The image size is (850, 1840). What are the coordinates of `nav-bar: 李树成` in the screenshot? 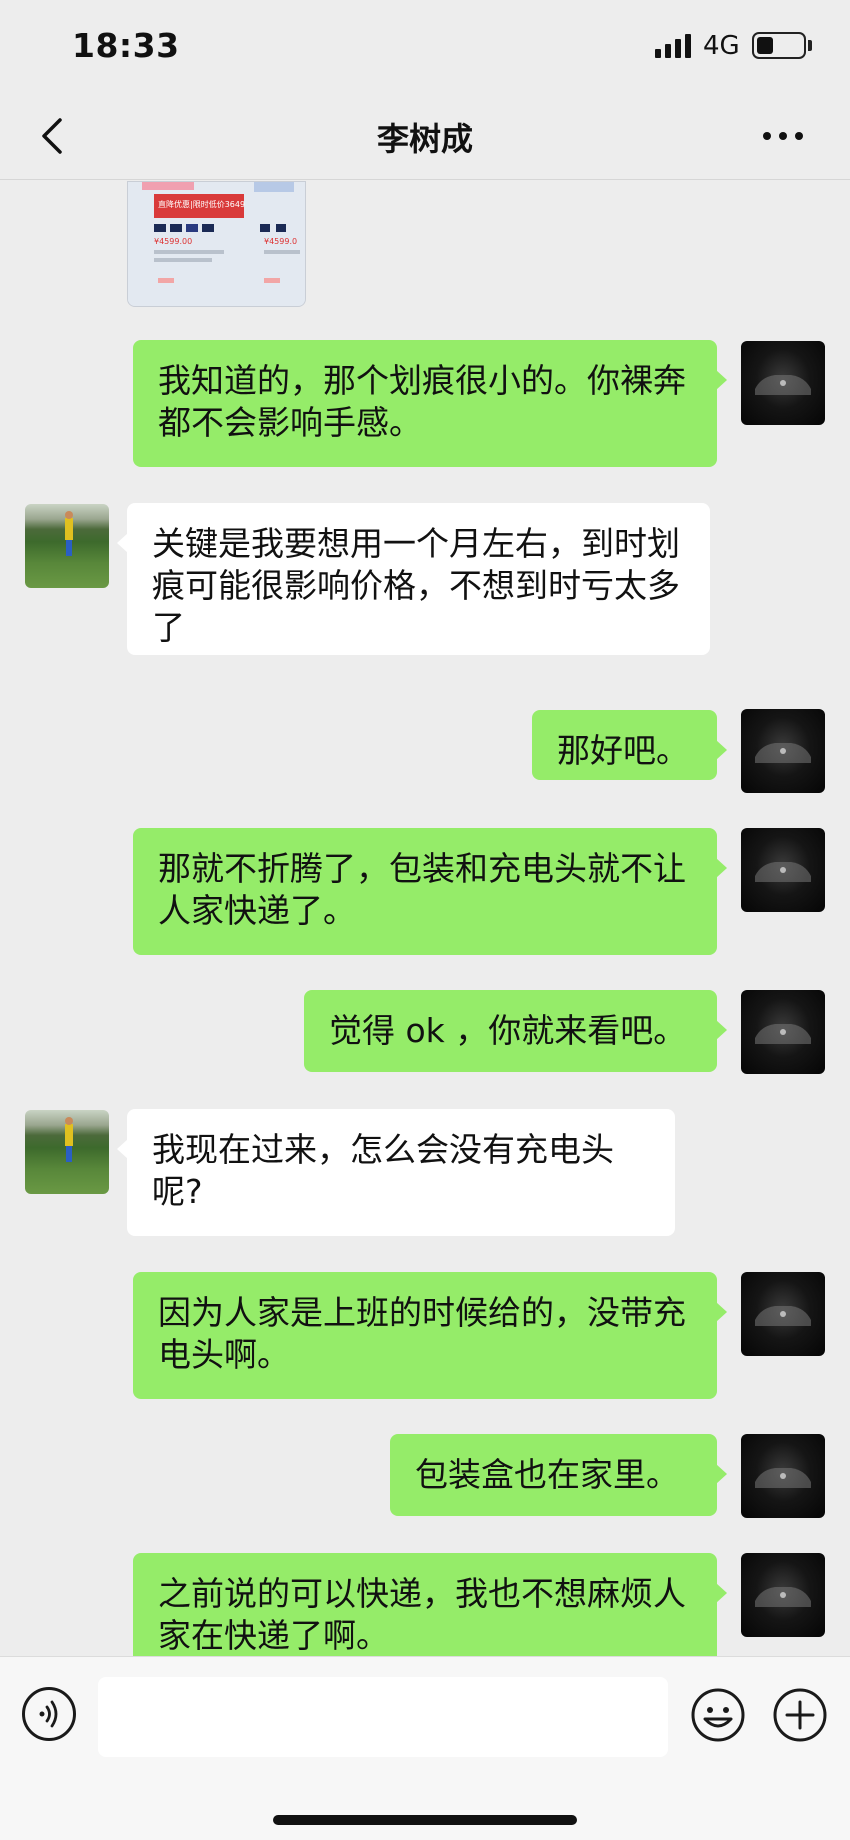 It's located at (425, 136).